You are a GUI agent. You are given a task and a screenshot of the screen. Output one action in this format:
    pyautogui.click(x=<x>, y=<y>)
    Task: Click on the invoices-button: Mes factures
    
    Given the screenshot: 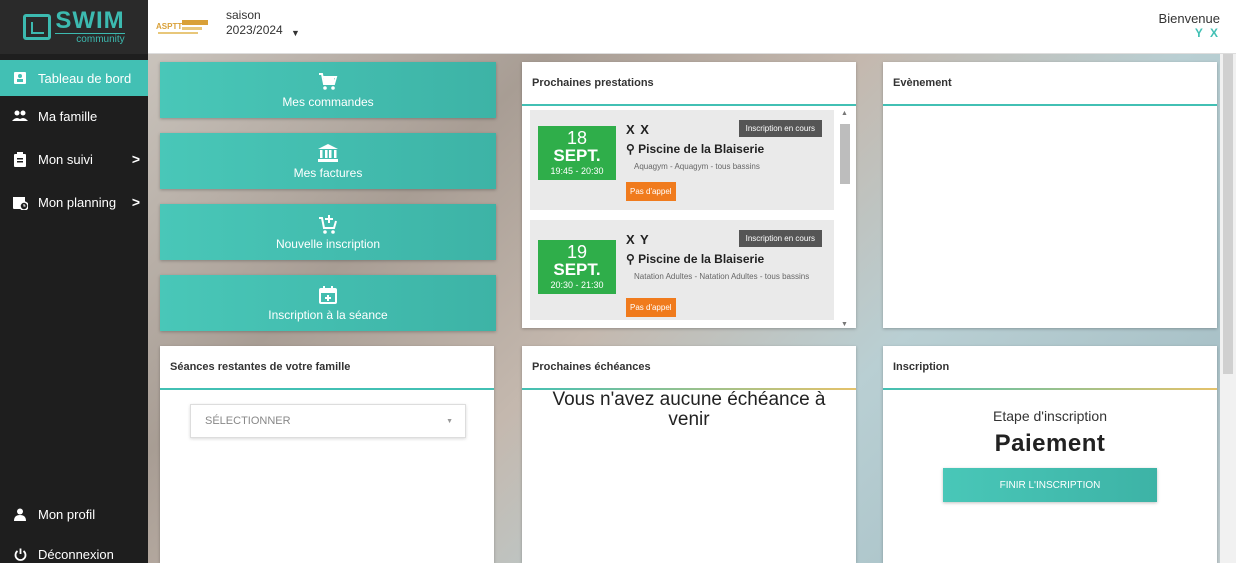 What is the action you would take?
    pyautogui.click(x=328, y=161)
    